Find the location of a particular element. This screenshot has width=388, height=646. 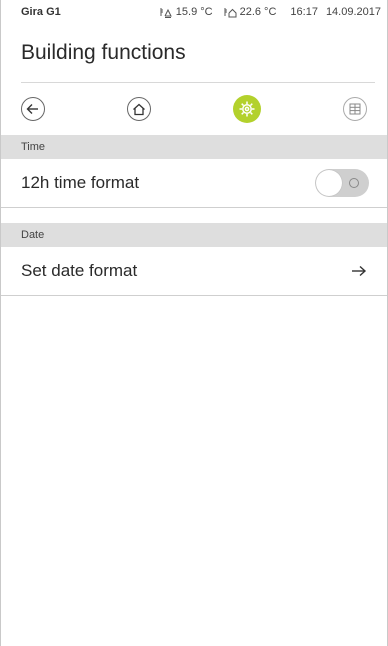

toggle-off-icon is located at coordinates (354, 183).